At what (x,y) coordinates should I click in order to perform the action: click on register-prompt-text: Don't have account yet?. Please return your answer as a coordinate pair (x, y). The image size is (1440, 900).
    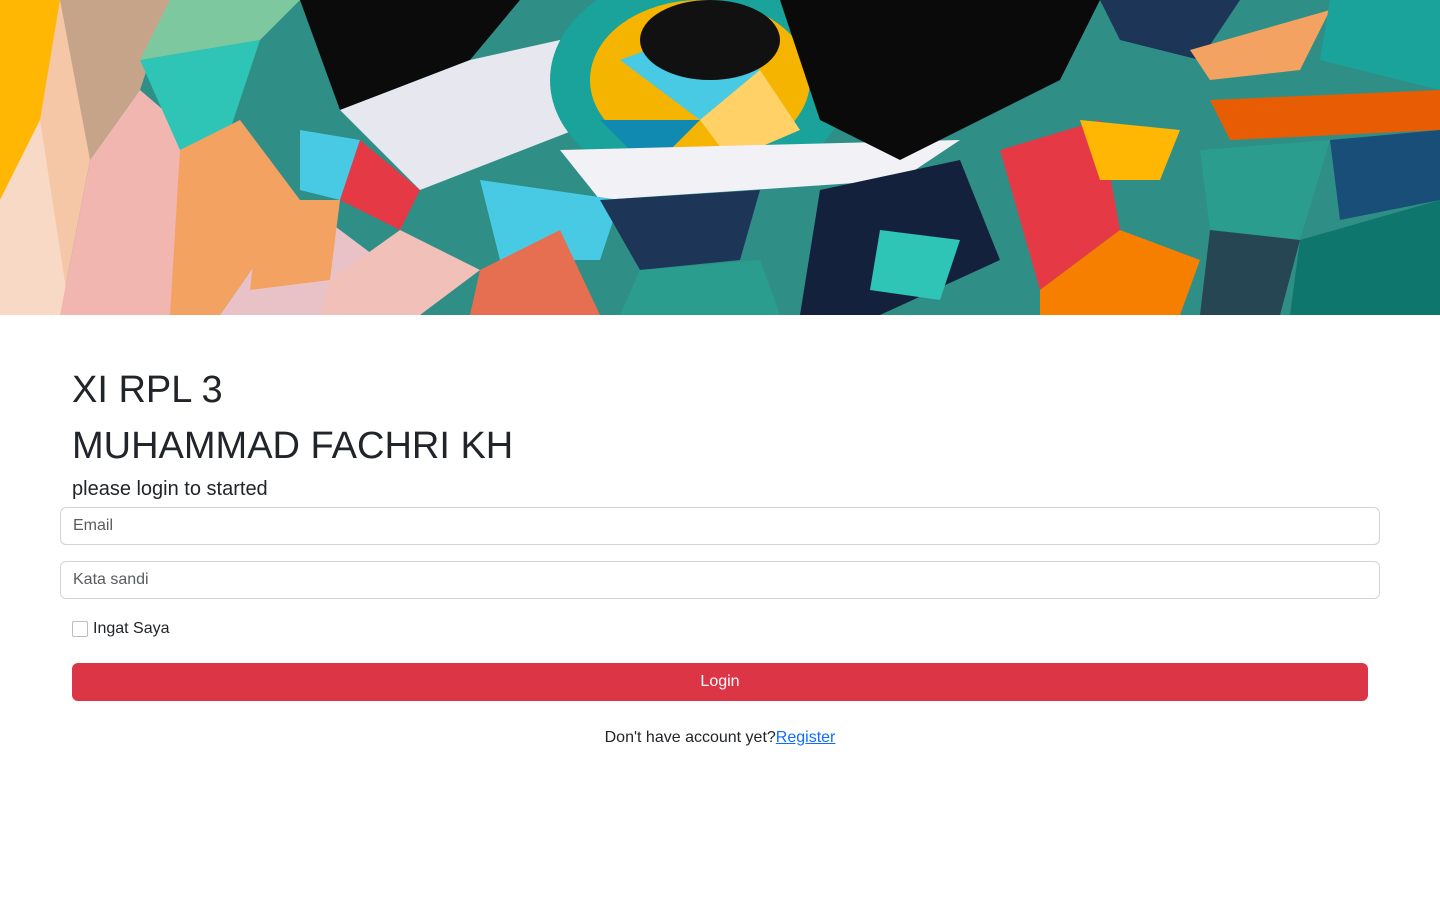
    Looking at the image, I should click on (690, 737).